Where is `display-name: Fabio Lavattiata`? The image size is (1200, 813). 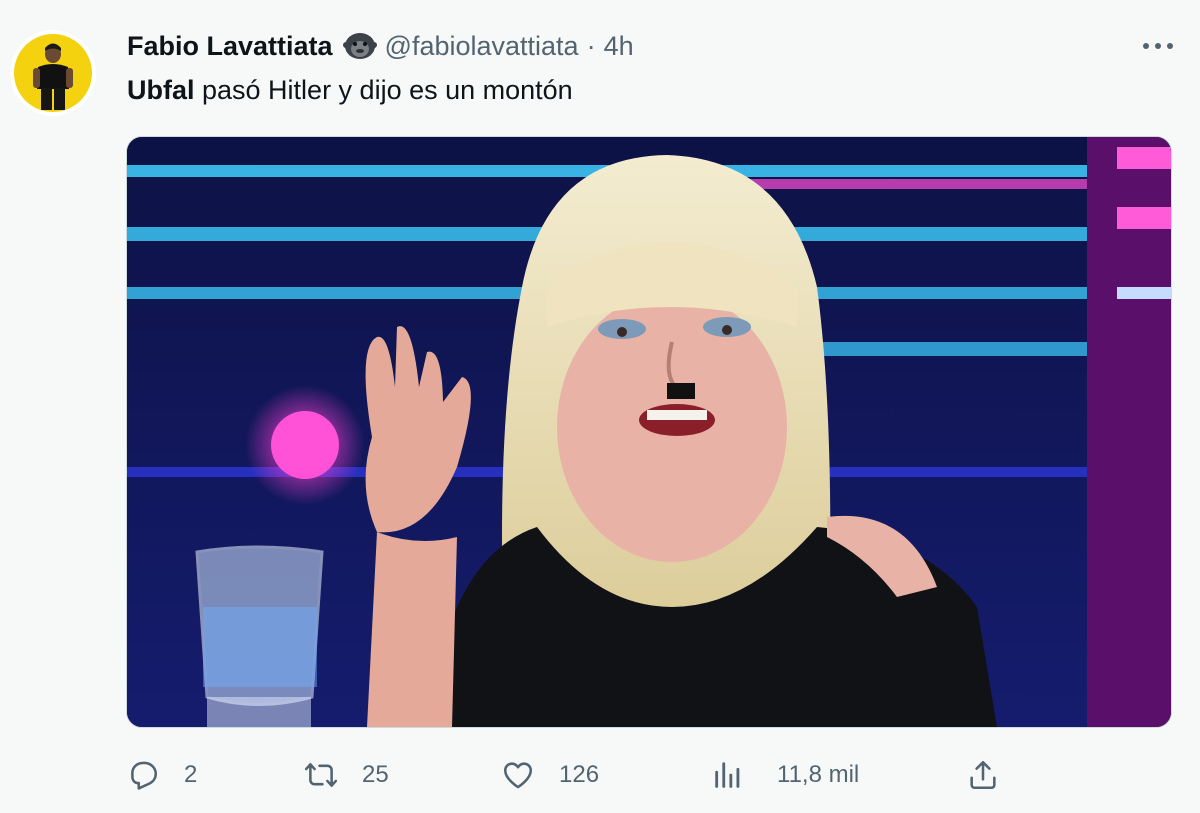
display-name: Fabio Lavattiata is located at coordinates (230, 46).